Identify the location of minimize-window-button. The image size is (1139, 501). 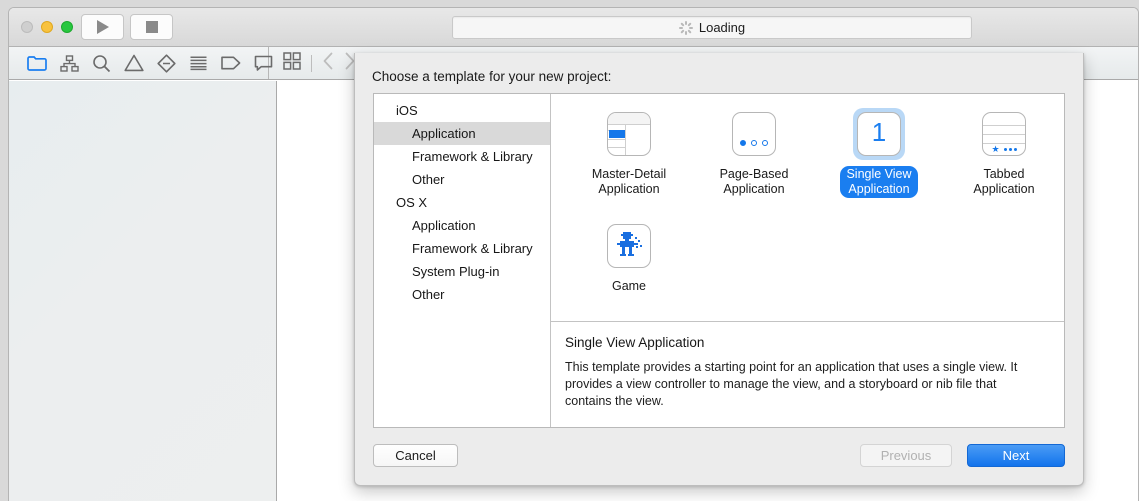
(47, 27).